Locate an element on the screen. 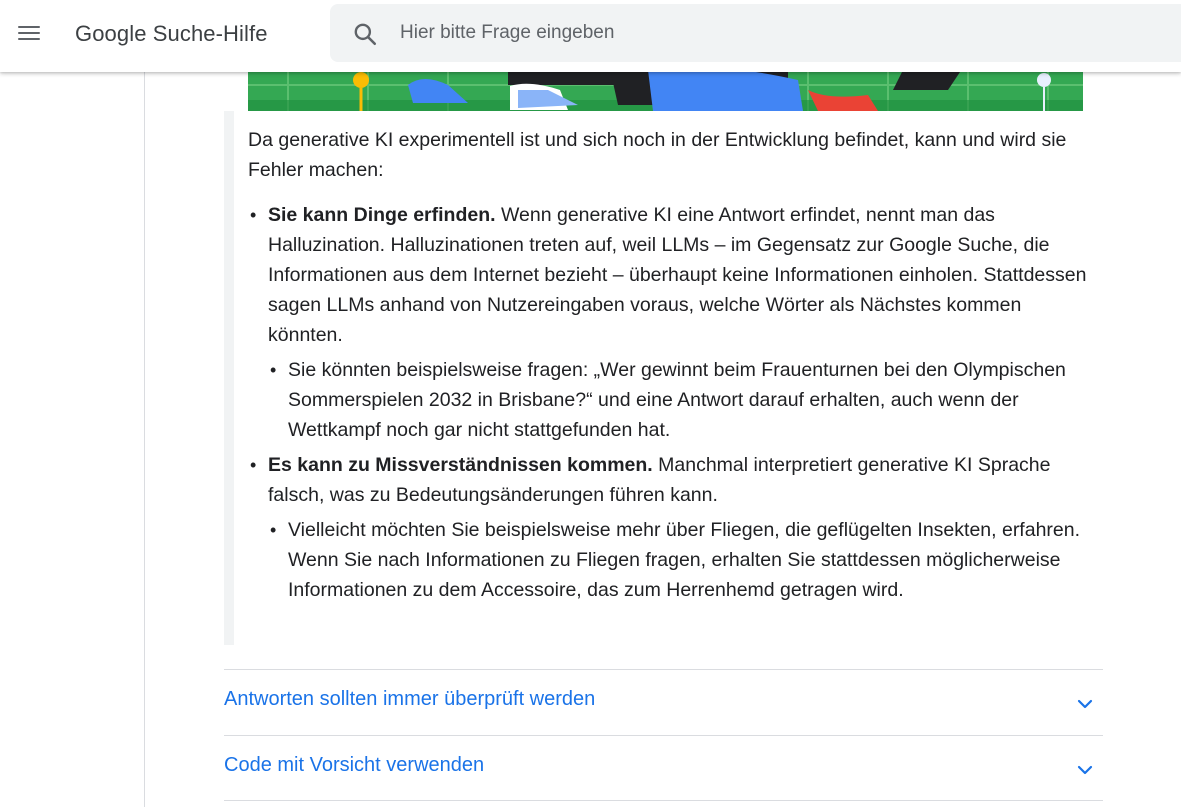  top-app-bar: Google Suche-Hilfe is located at coordinates (590, 36).